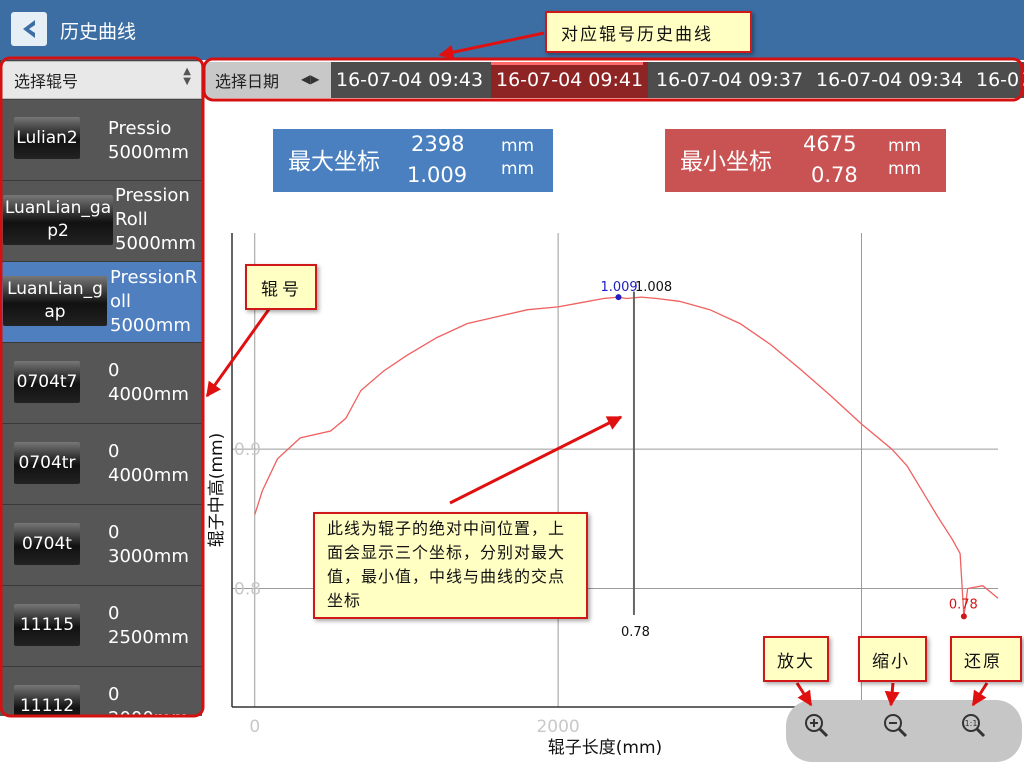  I want to click on zoom-reset-icon: 1:1, so click(973, 725).